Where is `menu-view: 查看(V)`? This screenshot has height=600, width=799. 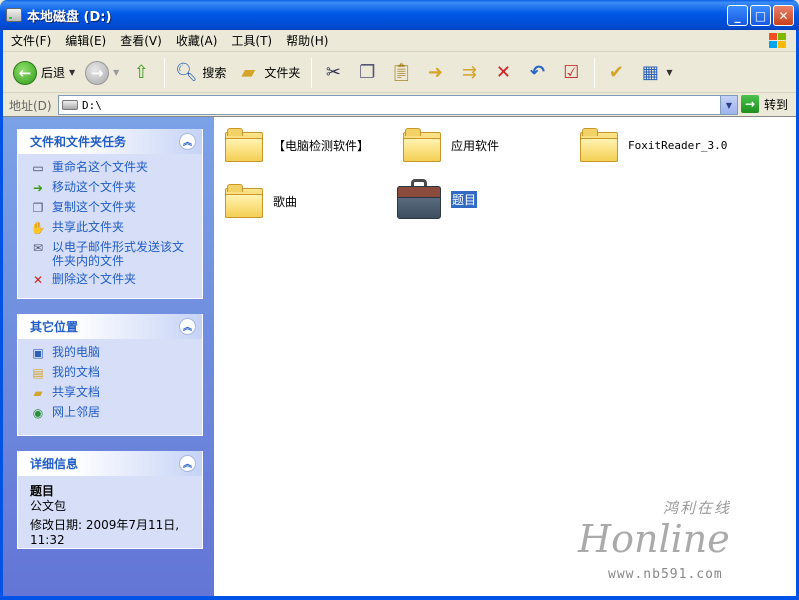
menu-view: 查看(V) is located at coordinates (141, 40).